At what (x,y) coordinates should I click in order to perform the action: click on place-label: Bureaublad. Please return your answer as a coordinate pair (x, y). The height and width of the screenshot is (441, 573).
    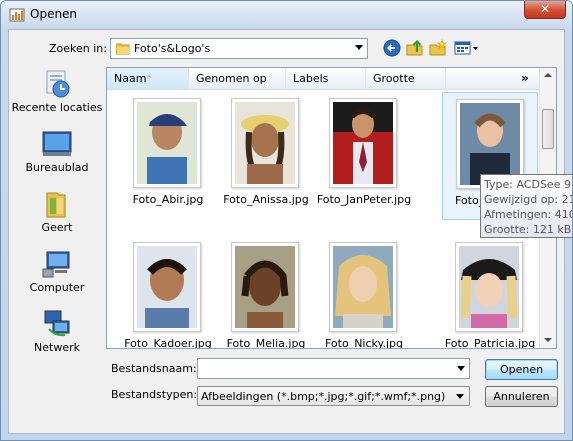
    Looking at the image, I should click on (57, 167).